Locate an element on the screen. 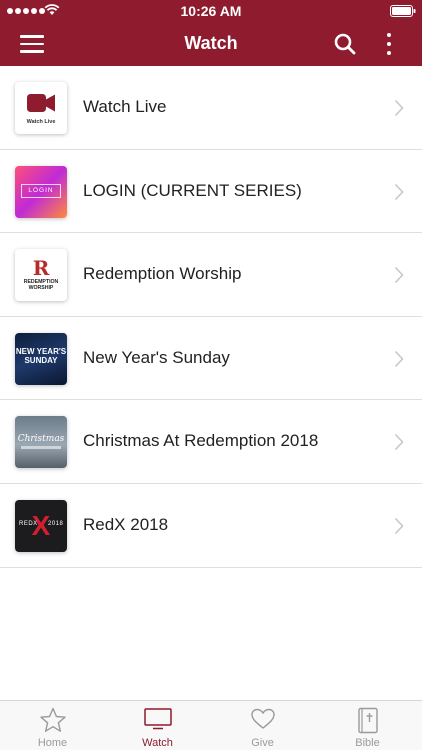  thumbnail-caption: Christmas is located at coordinates (41, 439).